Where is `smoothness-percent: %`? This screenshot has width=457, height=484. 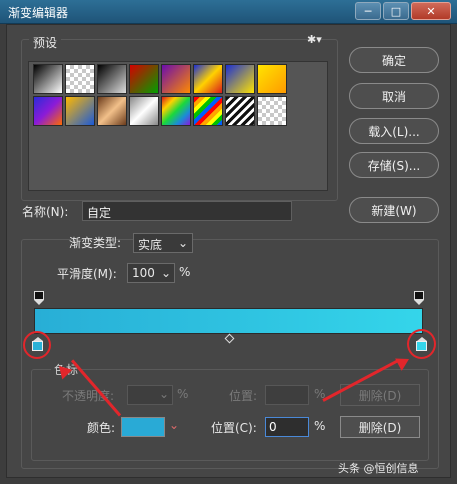
smoothness-percent: % is located at coordinates (185, 272).